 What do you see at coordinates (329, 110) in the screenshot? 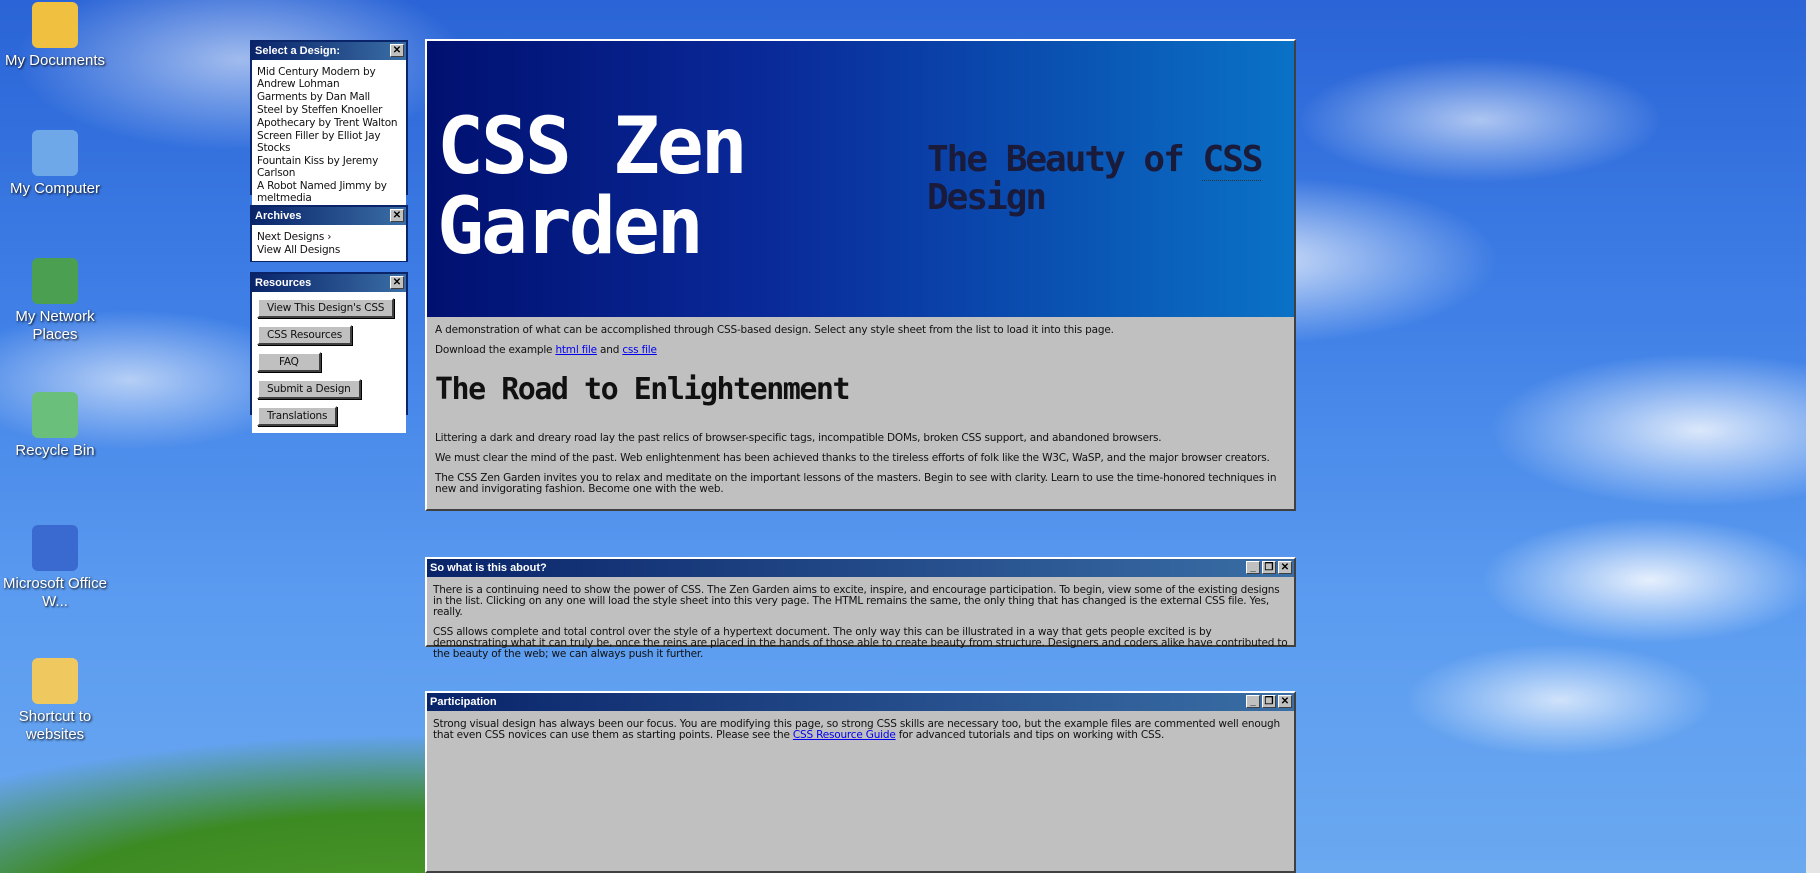
I see `design-link: Steel by Steffen Knoeller` at bounding box center [329, 110].